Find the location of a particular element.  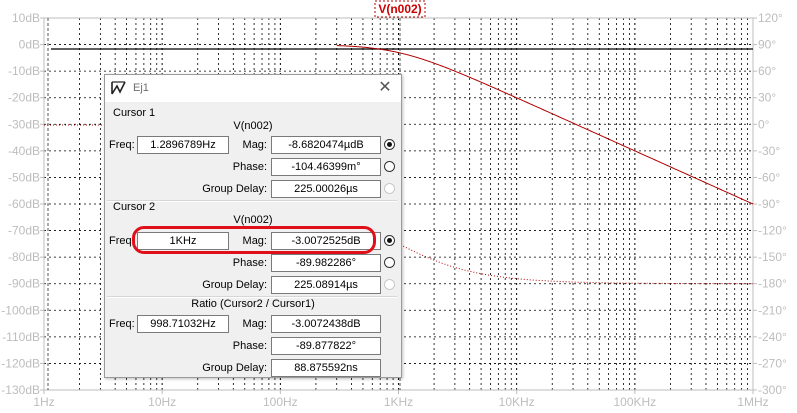

cursor2-group-delay-field: 225.08914µs is located at coordinates (326, 285).